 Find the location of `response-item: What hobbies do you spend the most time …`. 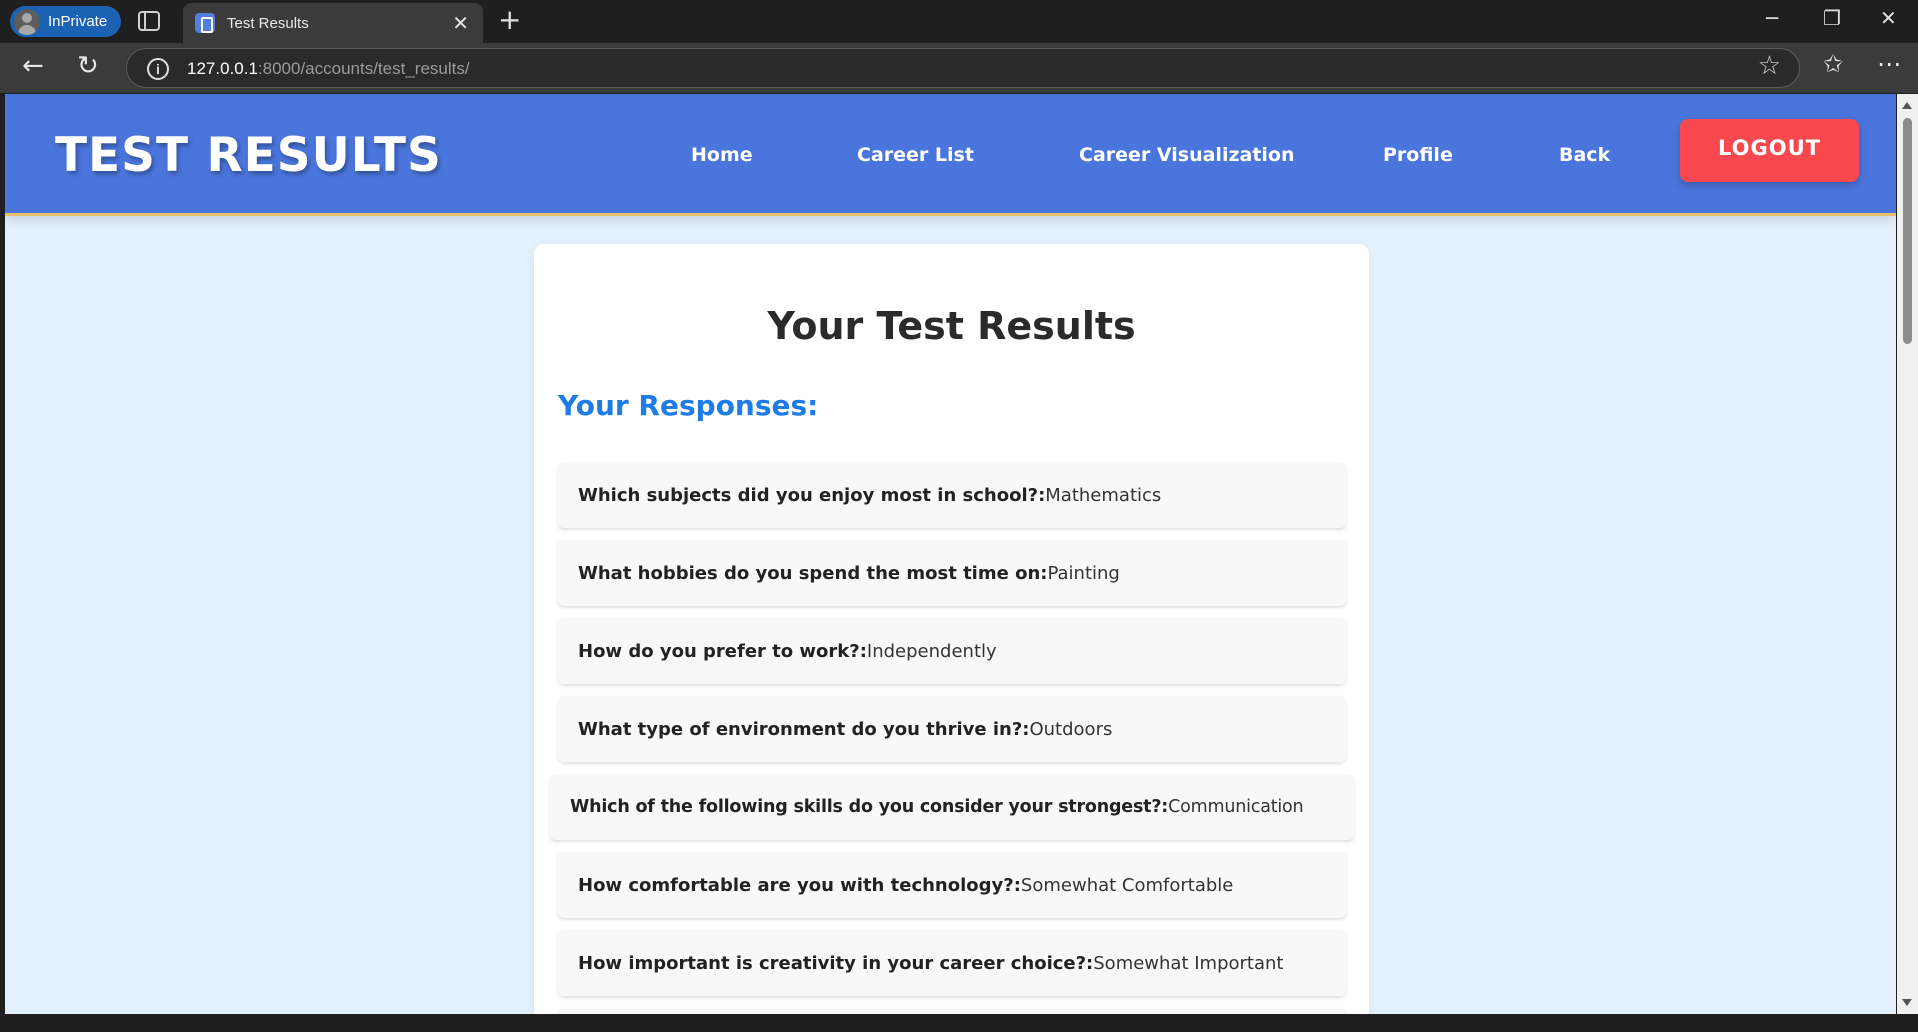

response-item: What hobbies do you spend the most time … is located at coordinates (952, 573).